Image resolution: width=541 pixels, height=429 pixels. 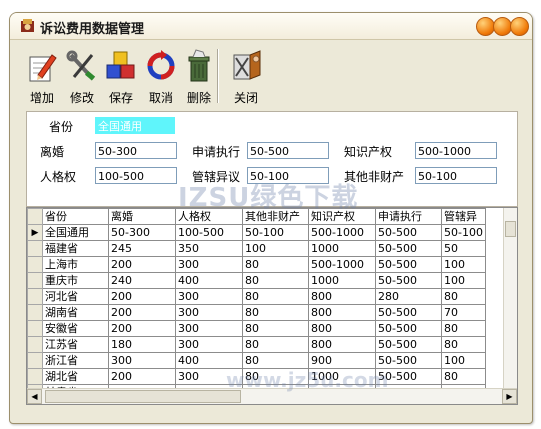 What do you see at coordinates (75, 328) in the screenshot?
I see `table-cell: 安徽省` at bounding box center [75, 328].